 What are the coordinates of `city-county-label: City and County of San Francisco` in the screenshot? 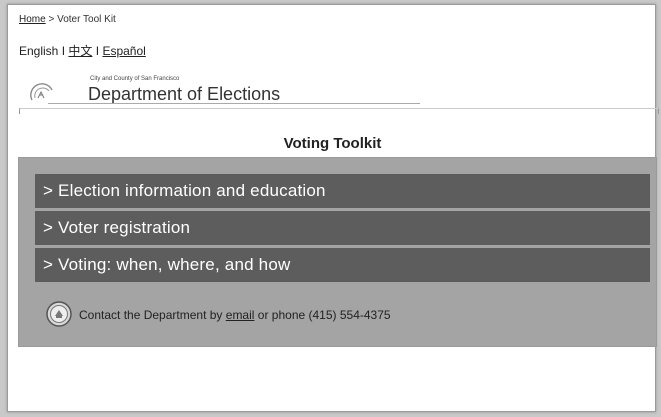 It's located at (135, 79).